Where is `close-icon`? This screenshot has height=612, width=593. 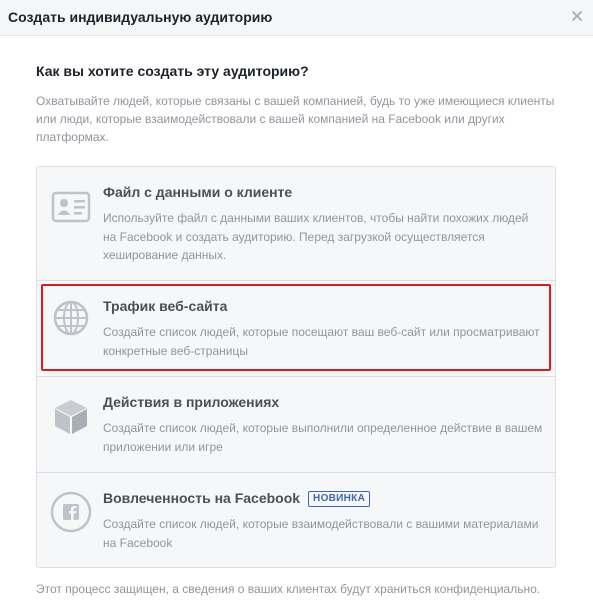 close-icon is located at coordinates (577, 16).